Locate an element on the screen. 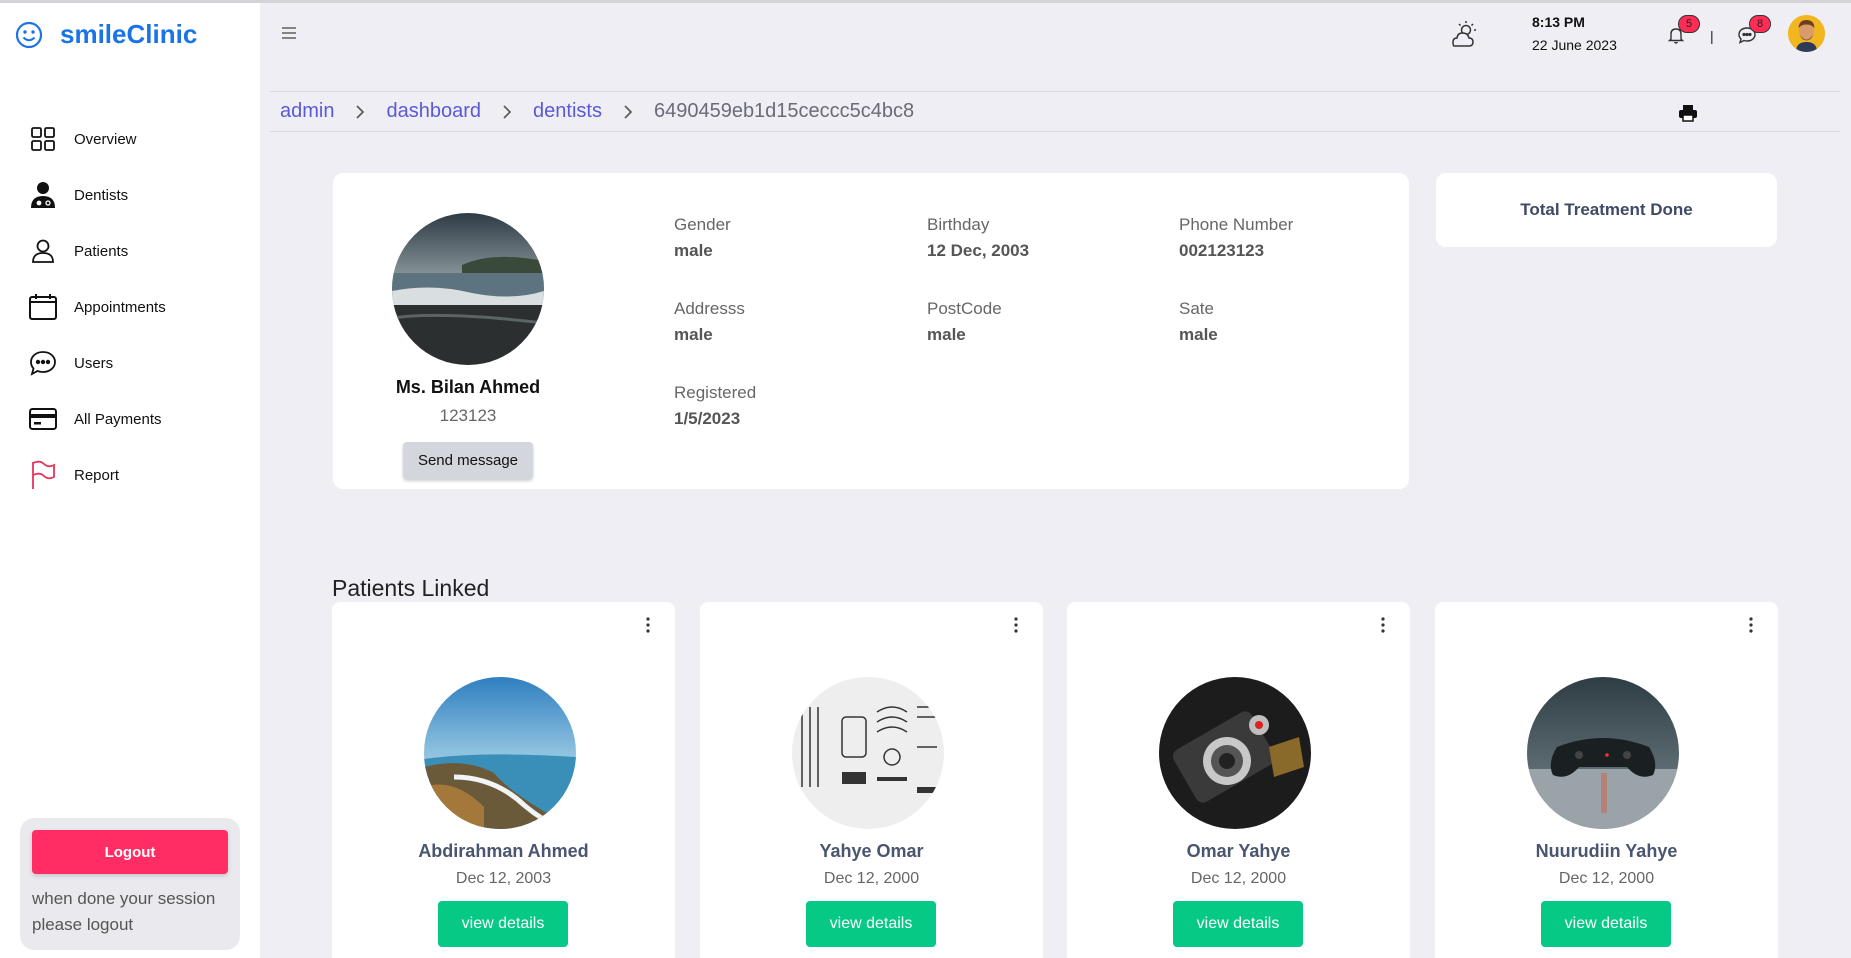 The image size is (1851, 958). user-avatar is located at coordinates (1806, 33).